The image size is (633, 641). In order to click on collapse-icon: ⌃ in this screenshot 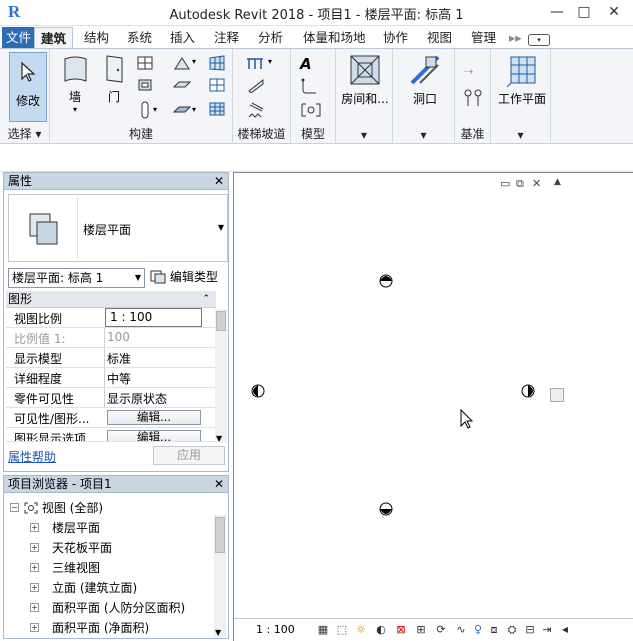, I will do `click(206, 299)`.